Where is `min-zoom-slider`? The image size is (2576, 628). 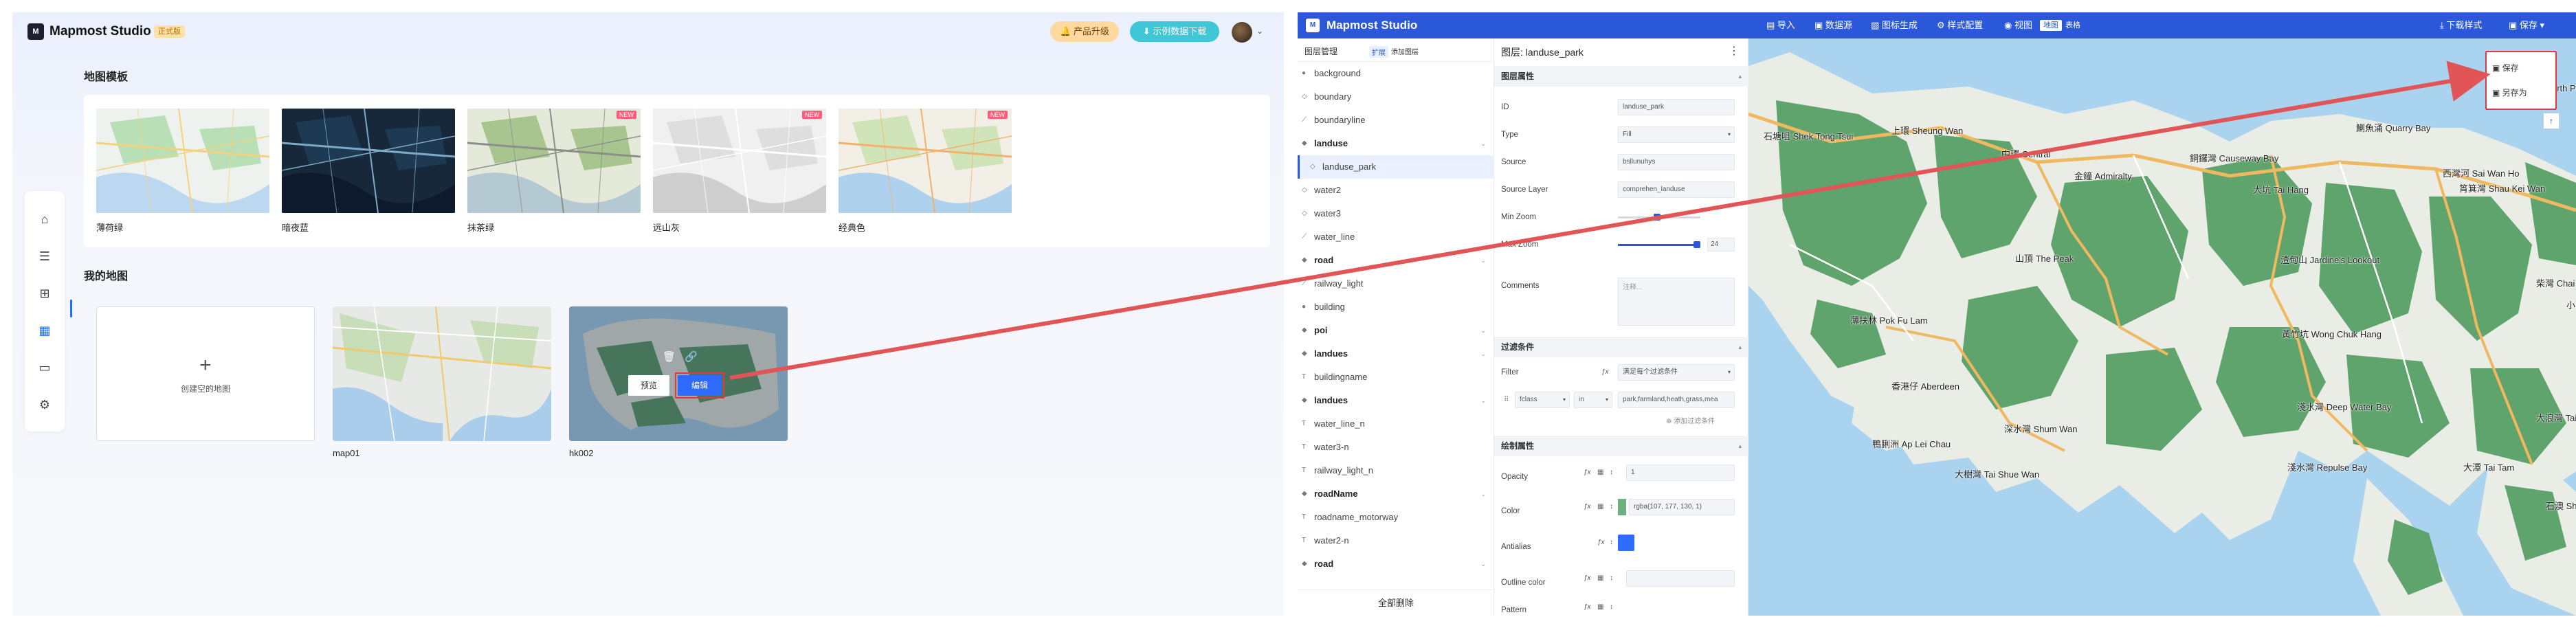
min-zoom-slider is located at coordinates (1659, 217).